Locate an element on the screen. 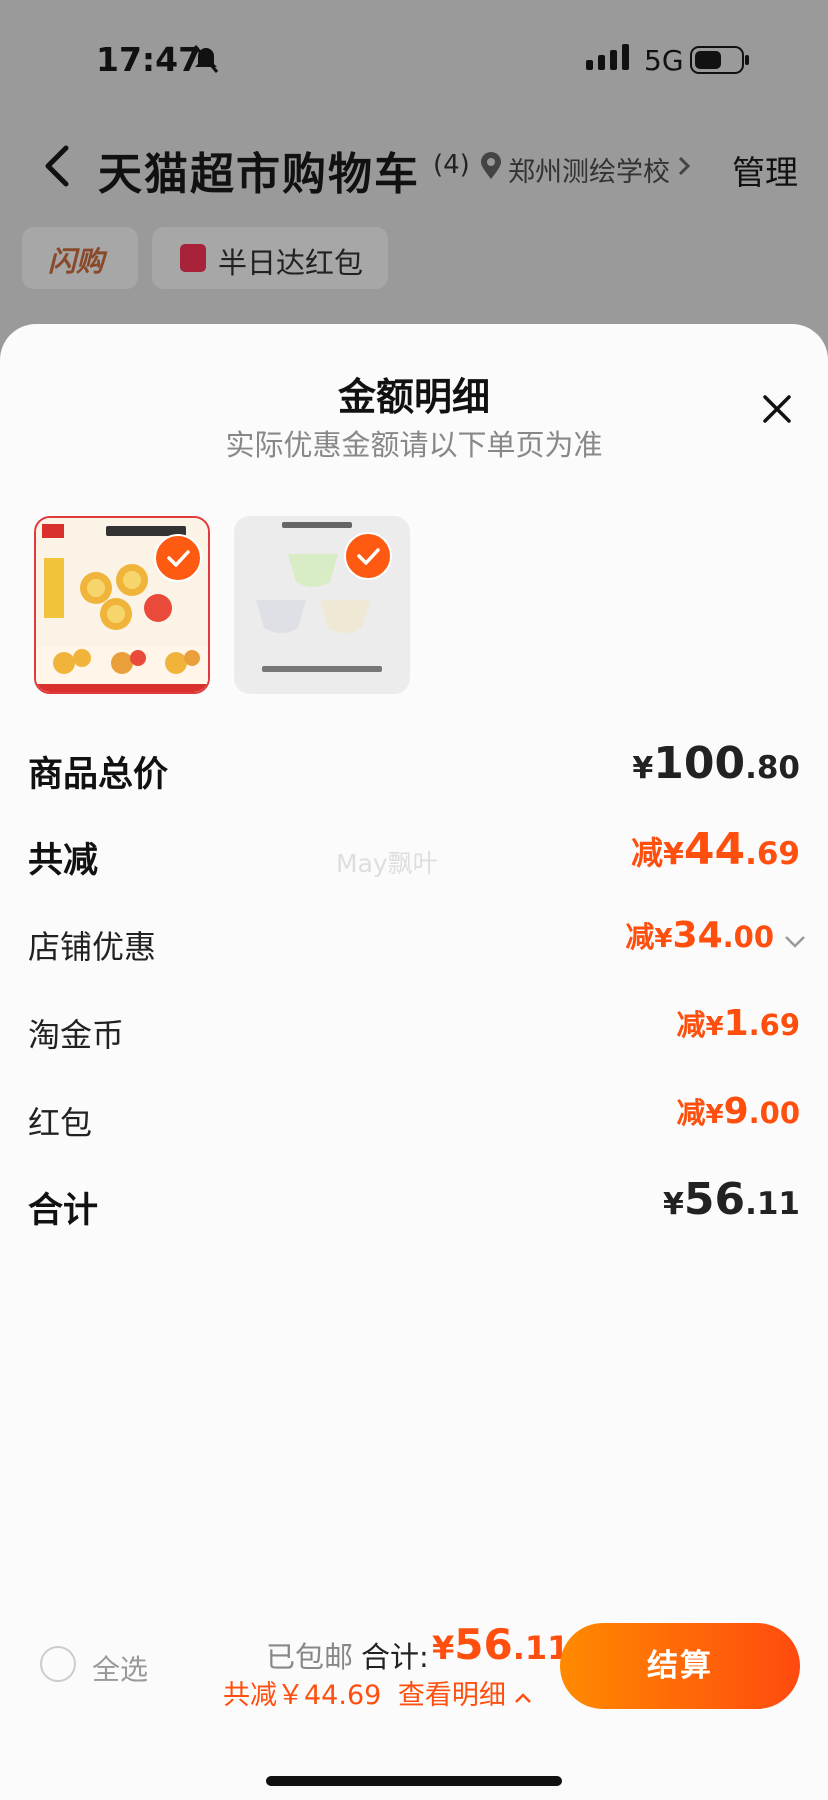  select-all-radio is located at coordinates (58, 1664).